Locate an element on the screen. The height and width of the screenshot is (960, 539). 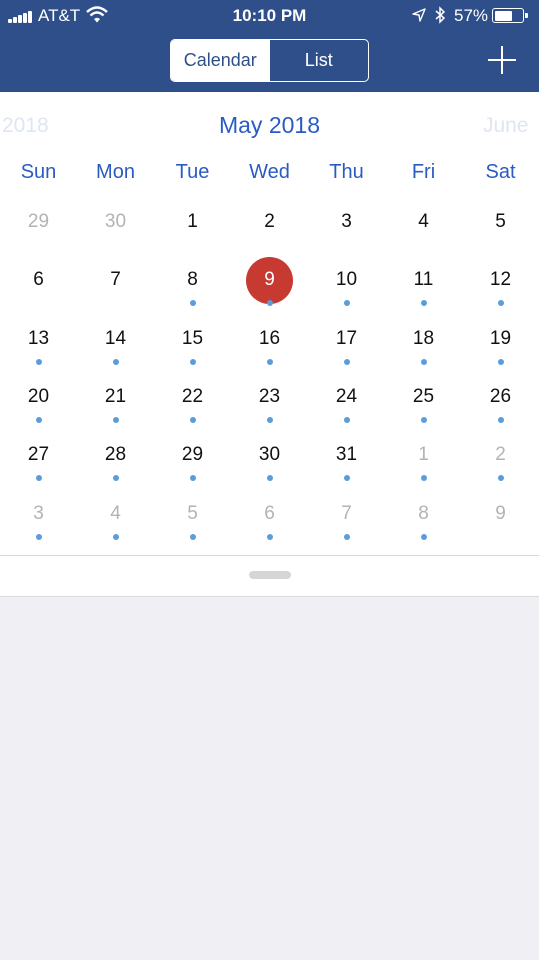
day-number: 3 is located at coordinates (38, 513).